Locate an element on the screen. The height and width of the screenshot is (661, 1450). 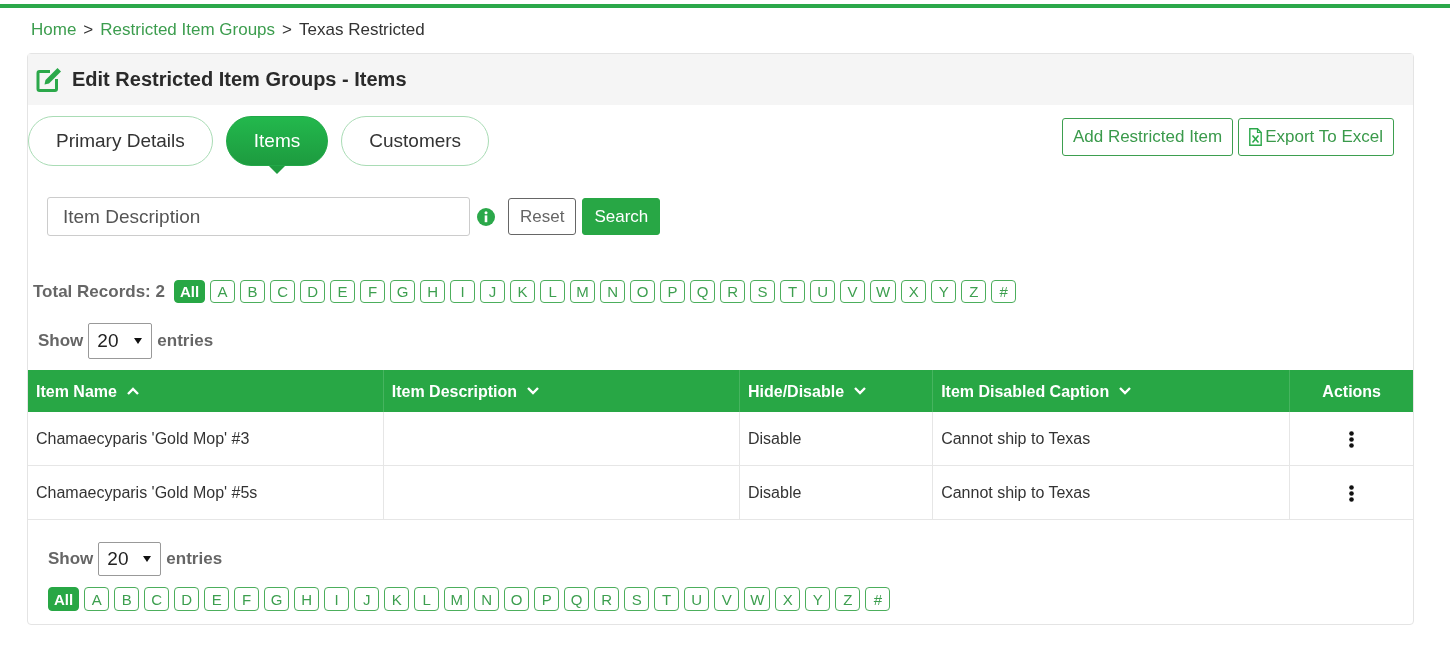
column-header: Actions is located at coordinates (1351, 391).